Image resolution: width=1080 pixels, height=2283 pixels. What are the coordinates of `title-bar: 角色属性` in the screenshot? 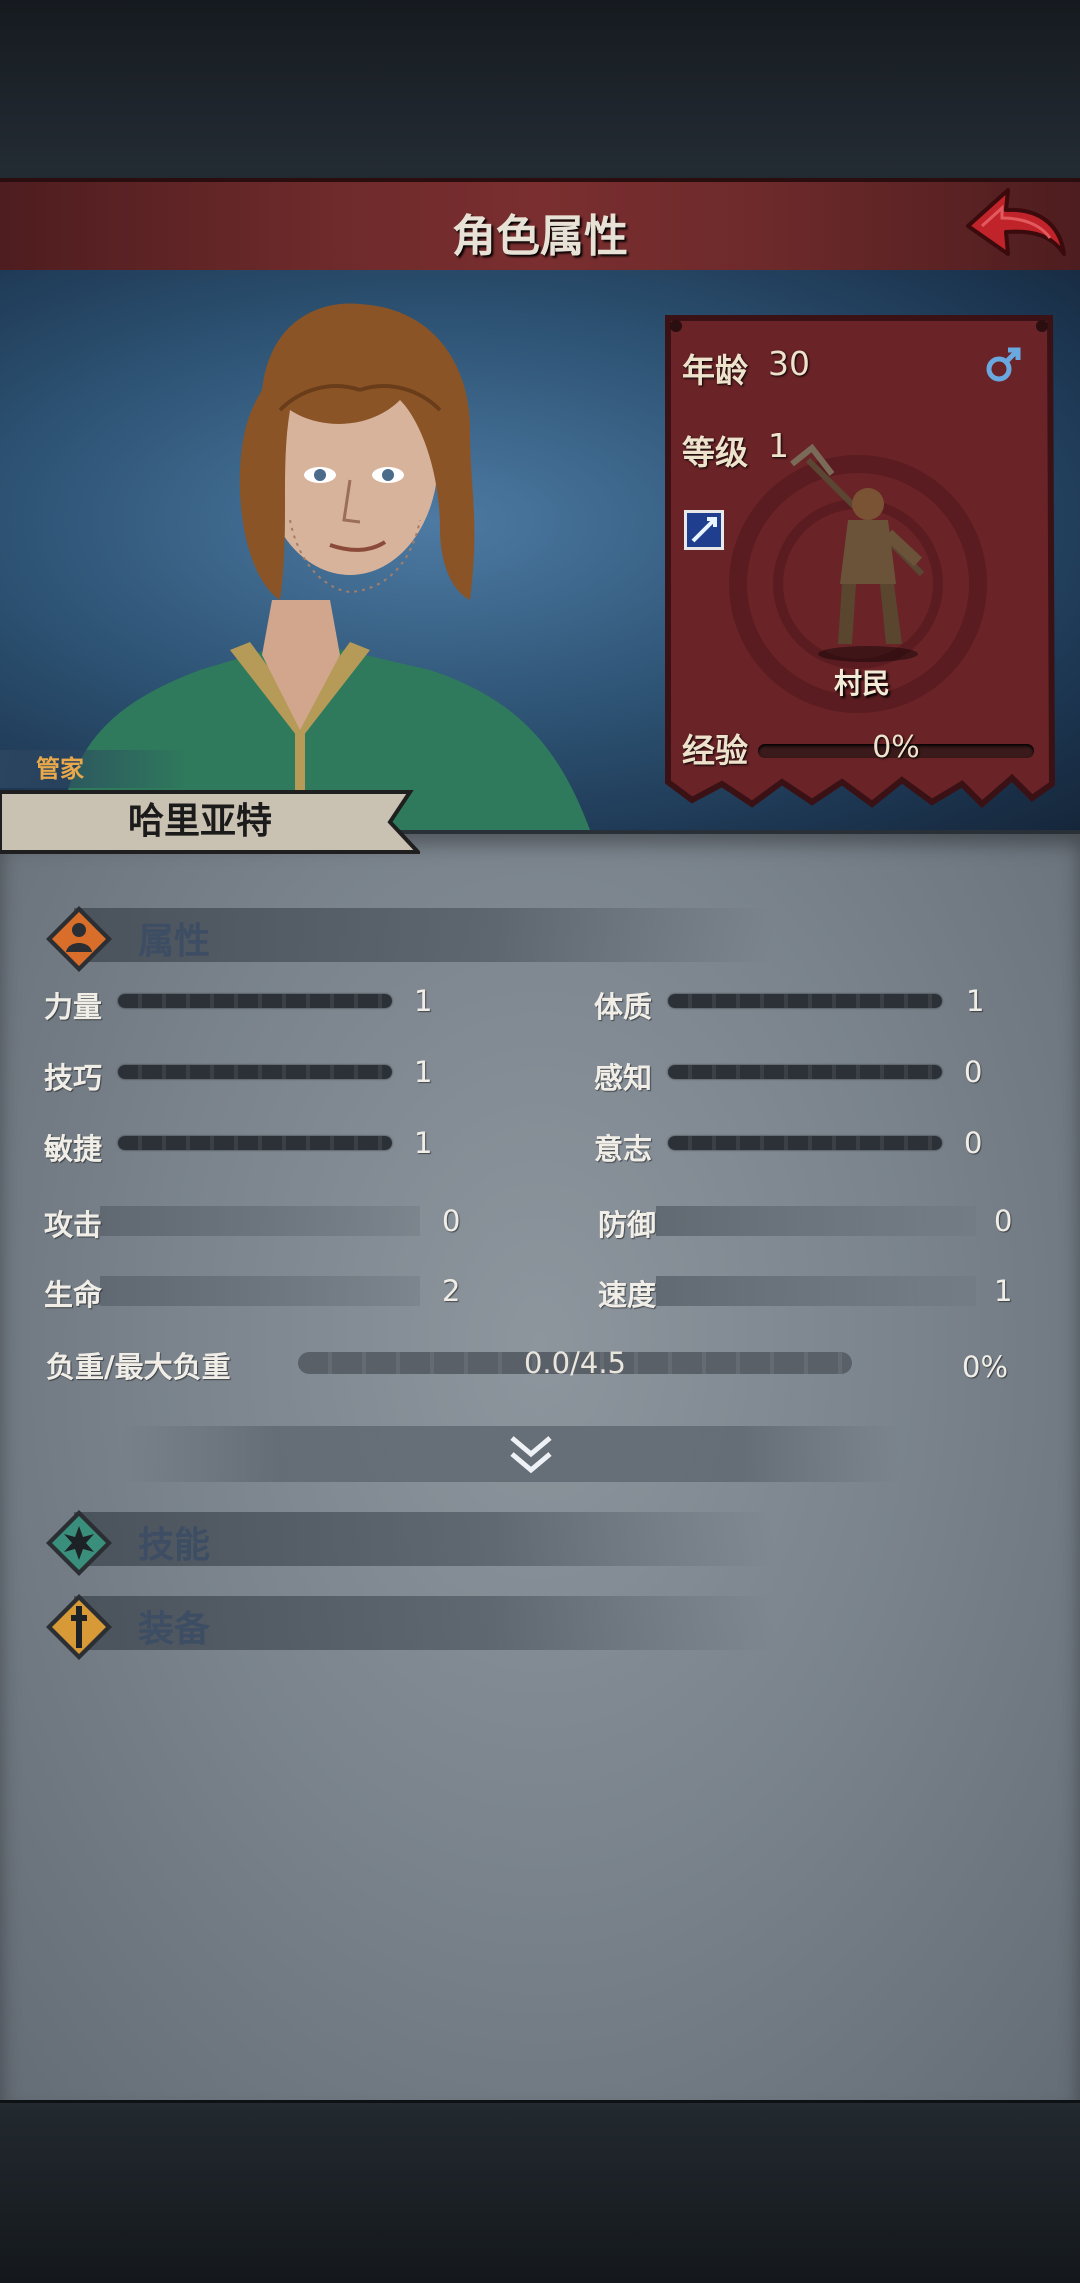 It's located at (540, 229).